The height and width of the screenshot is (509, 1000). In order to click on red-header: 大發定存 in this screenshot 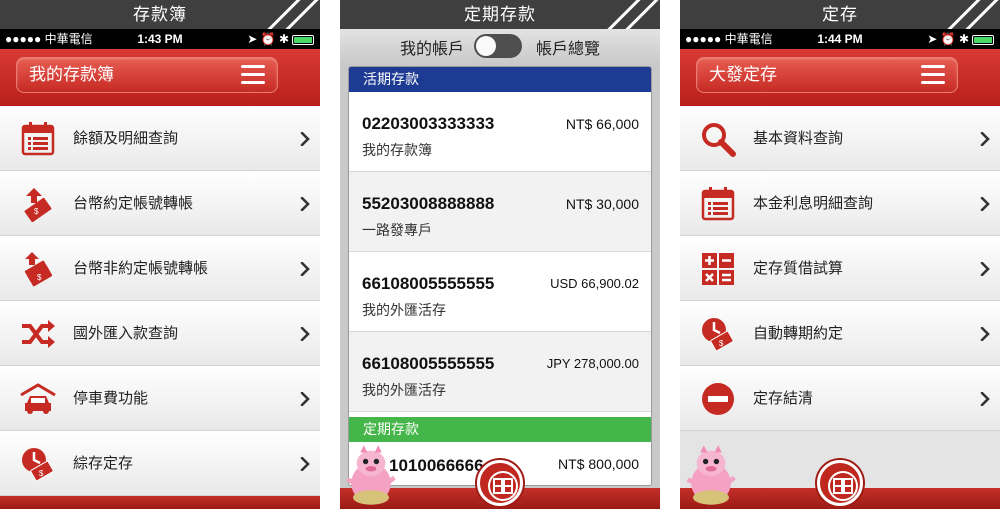, I will do `click(840, 77)`.